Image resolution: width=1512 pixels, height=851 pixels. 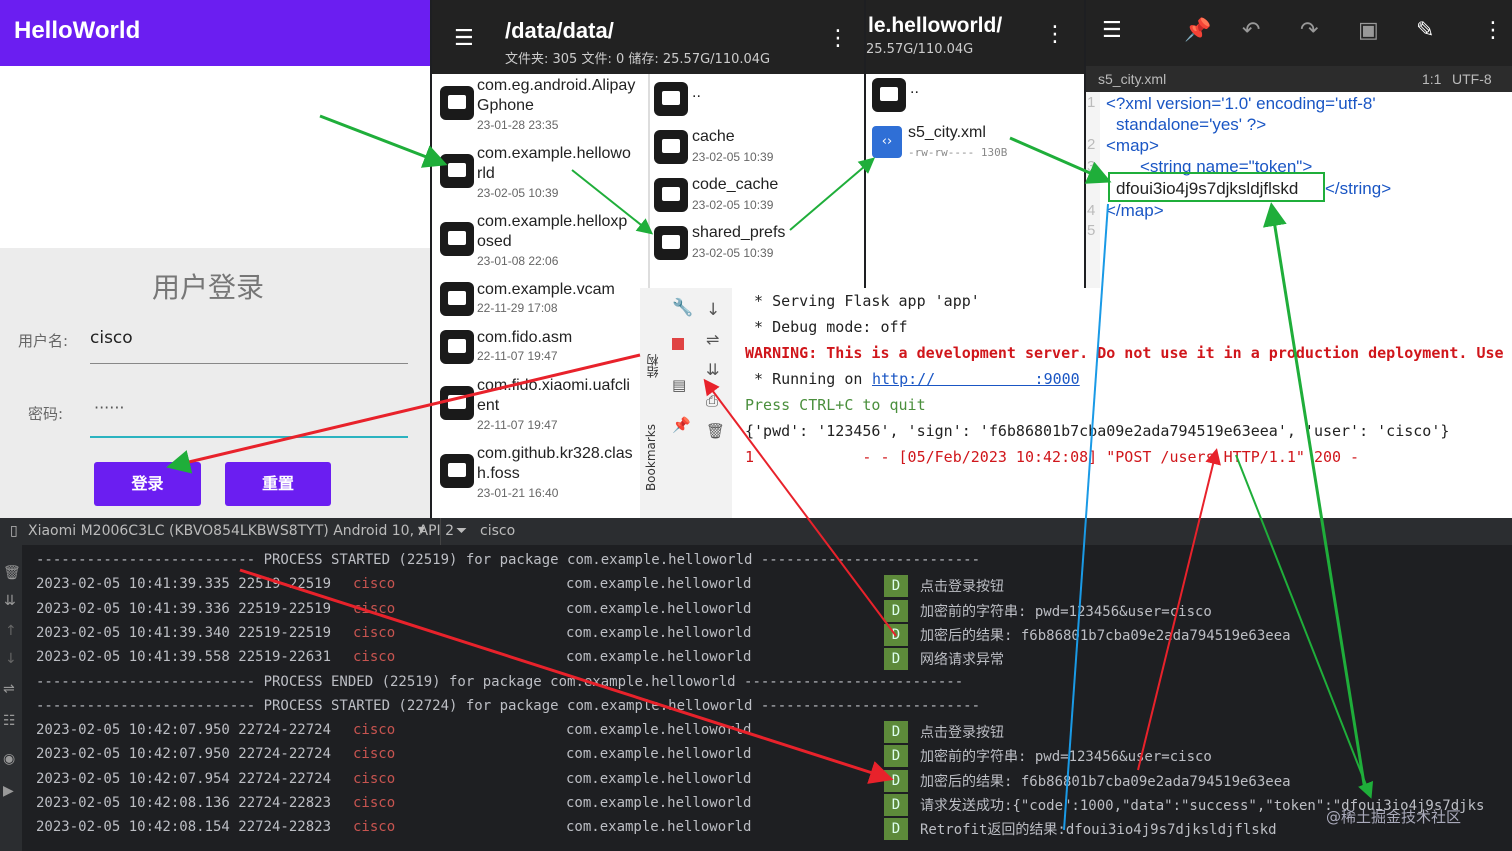 I want to click on watermark: @稀土掘金技术社区, so click(x=1394, y=817).